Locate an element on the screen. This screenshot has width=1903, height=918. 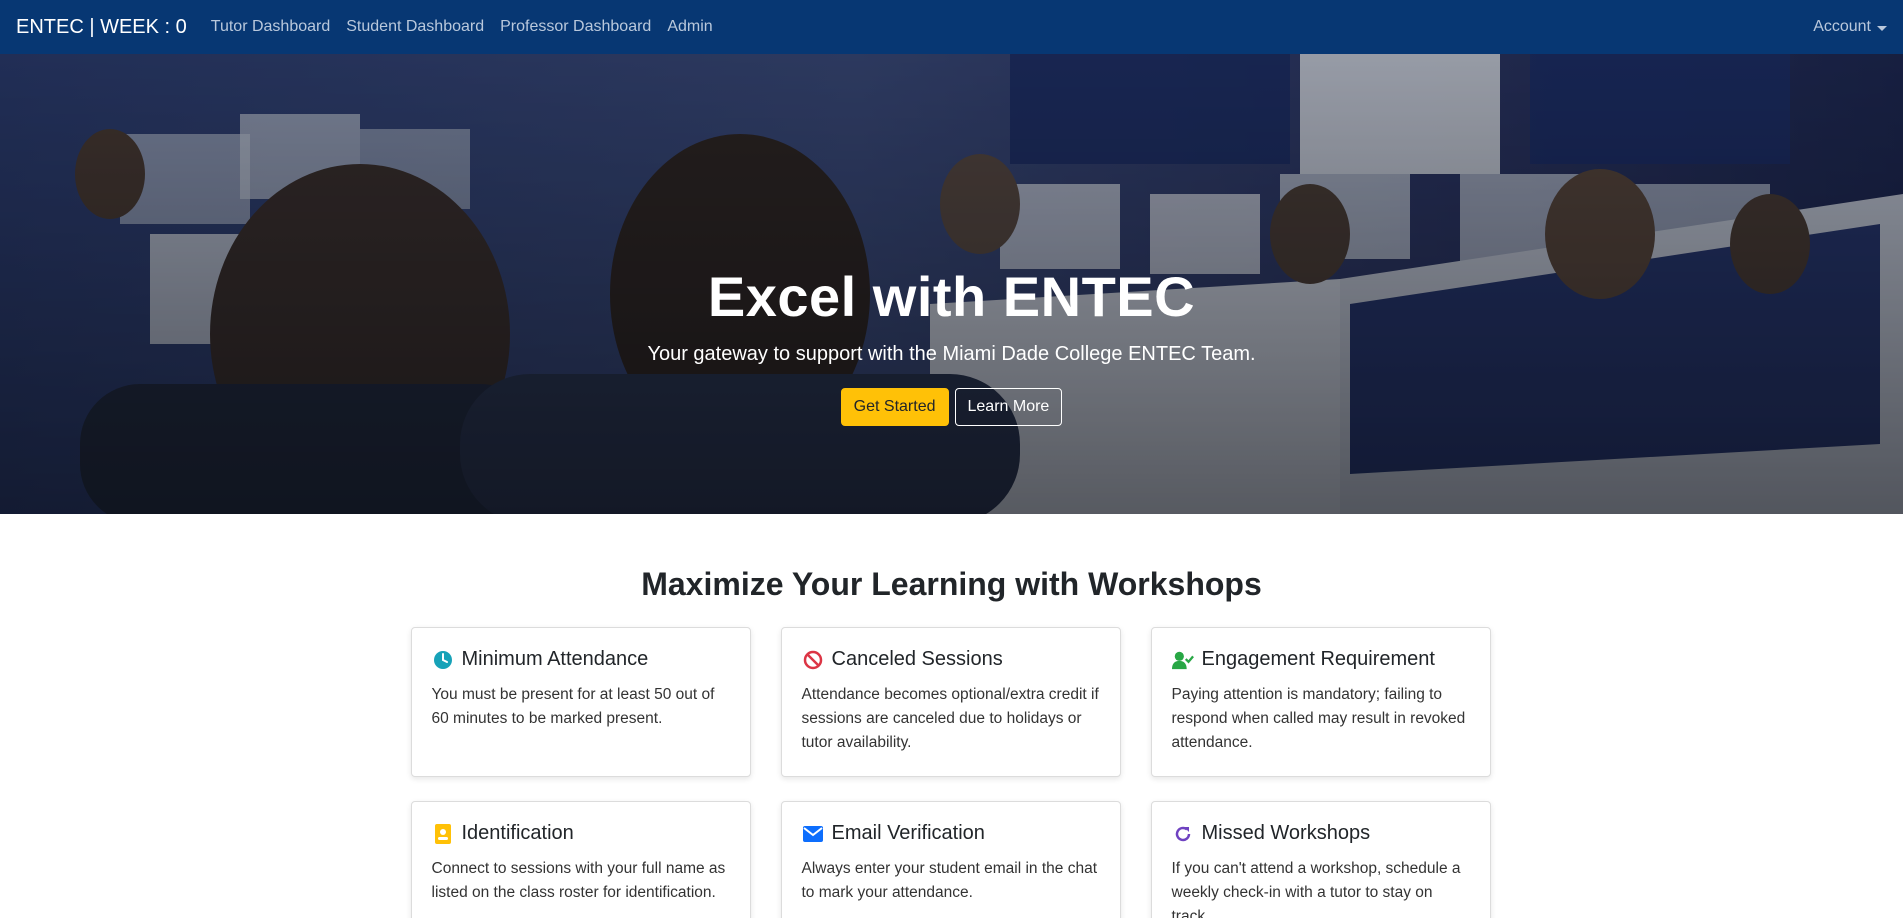
brand-week-indicator: ENTEC | WEEK : 0 is located at coordinates (101, 27).